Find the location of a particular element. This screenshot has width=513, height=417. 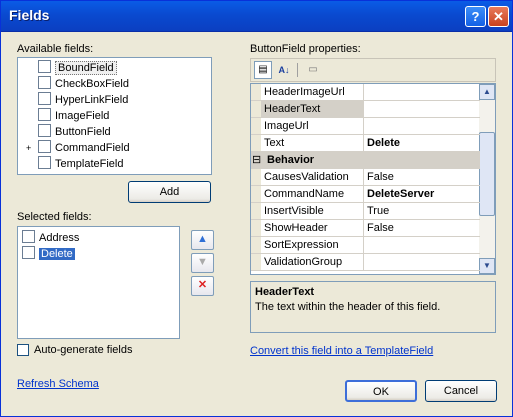

scroll-down-icon: ▼ is located at coordinates (487, 266).